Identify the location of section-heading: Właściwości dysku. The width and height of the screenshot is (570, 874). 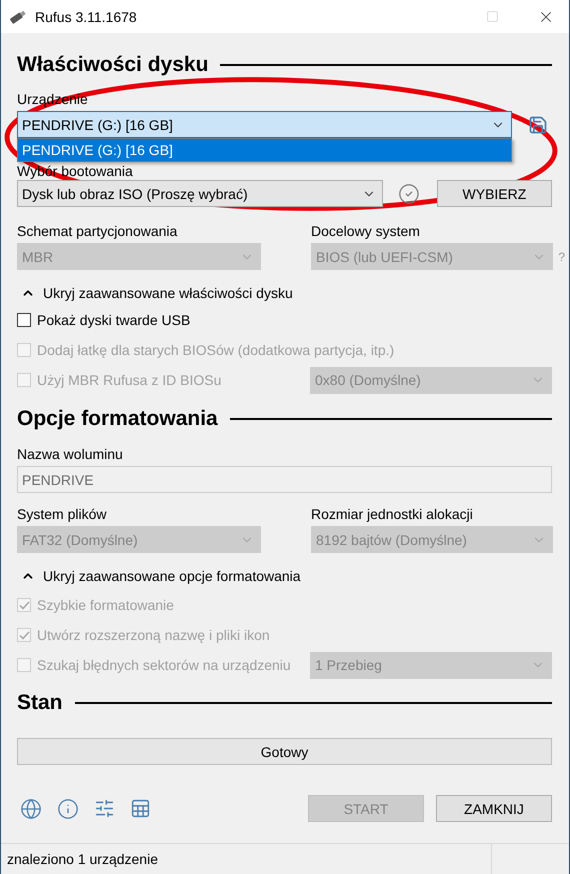
(112, 65).